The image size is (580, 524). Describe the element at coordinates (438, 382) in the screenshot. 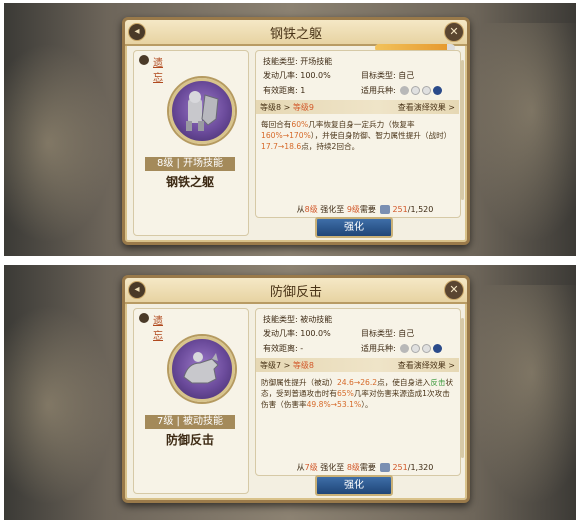

I see `desc-status: 反击` at that location.